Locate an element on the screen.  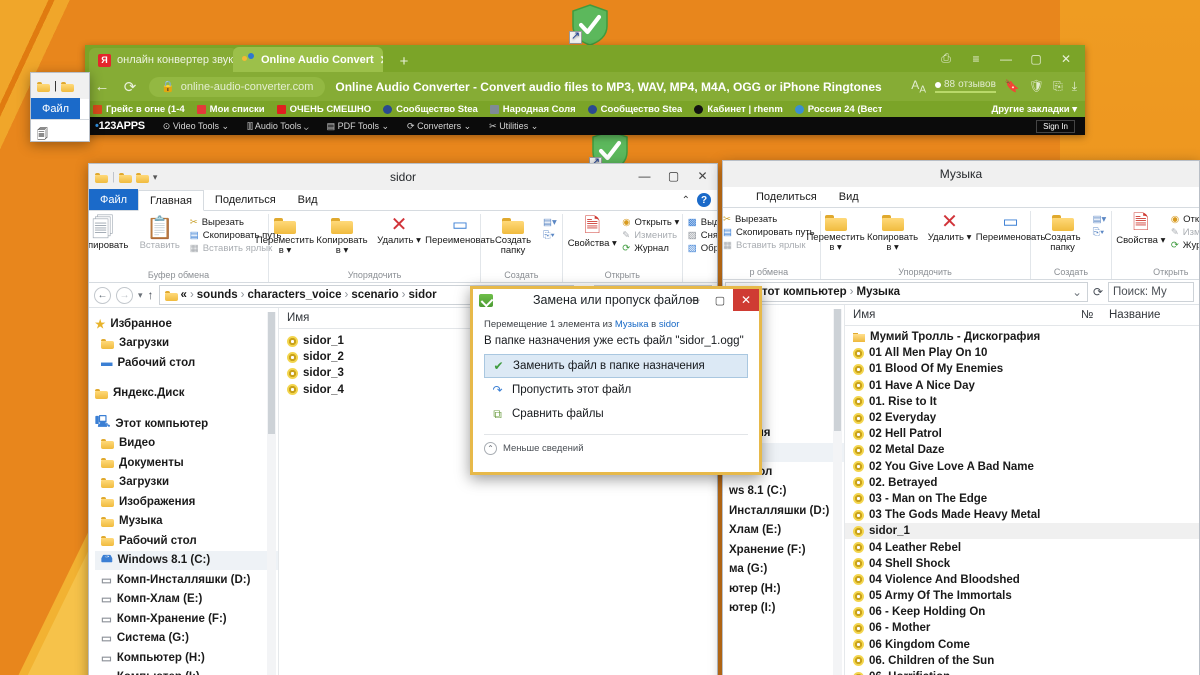
select-all-button: ▩ Выделить все is located at coordinates (702, 222).